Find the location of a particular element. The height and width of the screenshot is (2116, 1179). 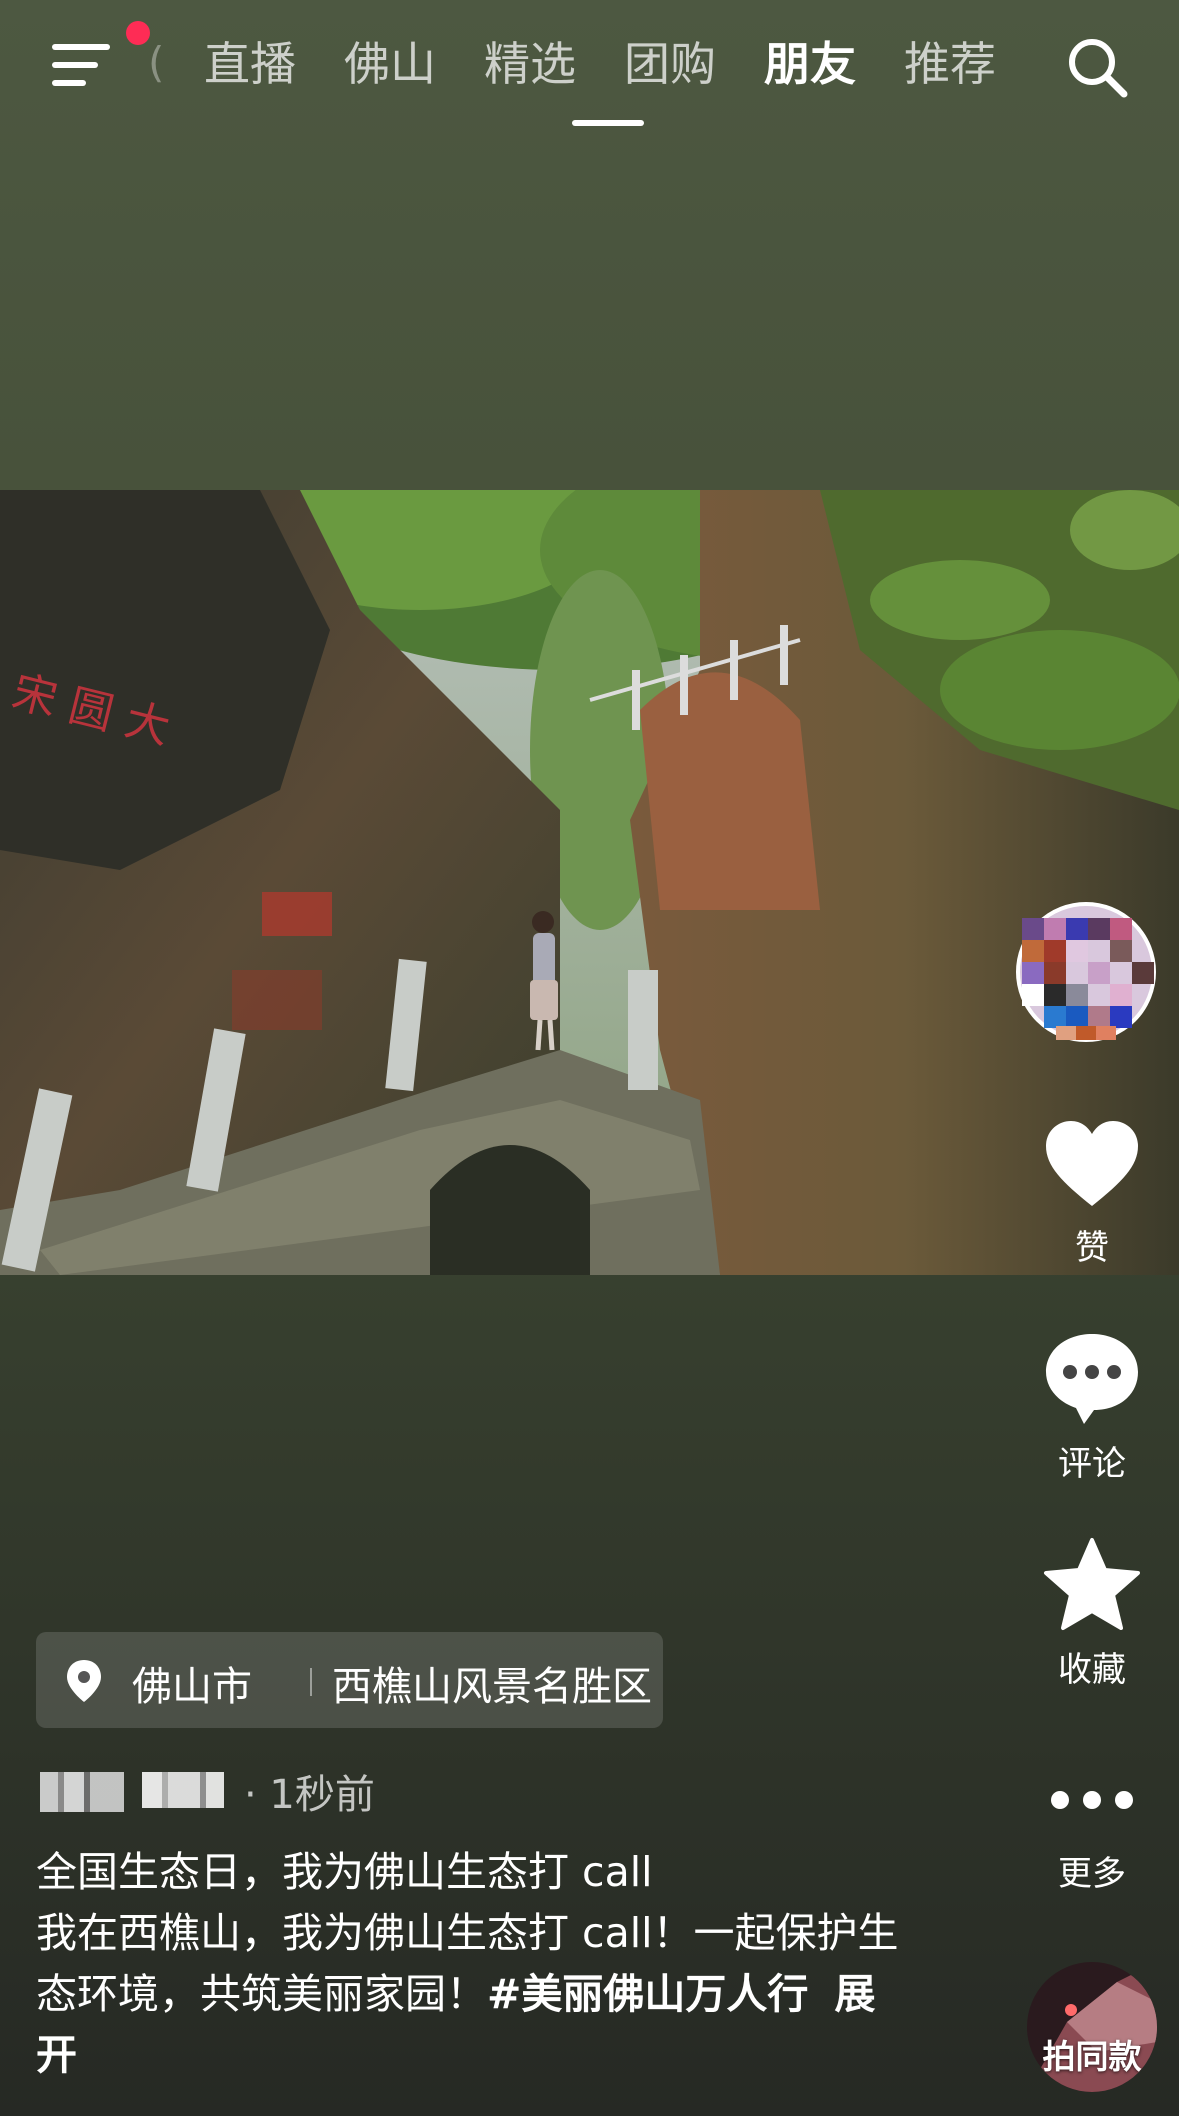

star-icon is located at coordinates (1092, 1584).